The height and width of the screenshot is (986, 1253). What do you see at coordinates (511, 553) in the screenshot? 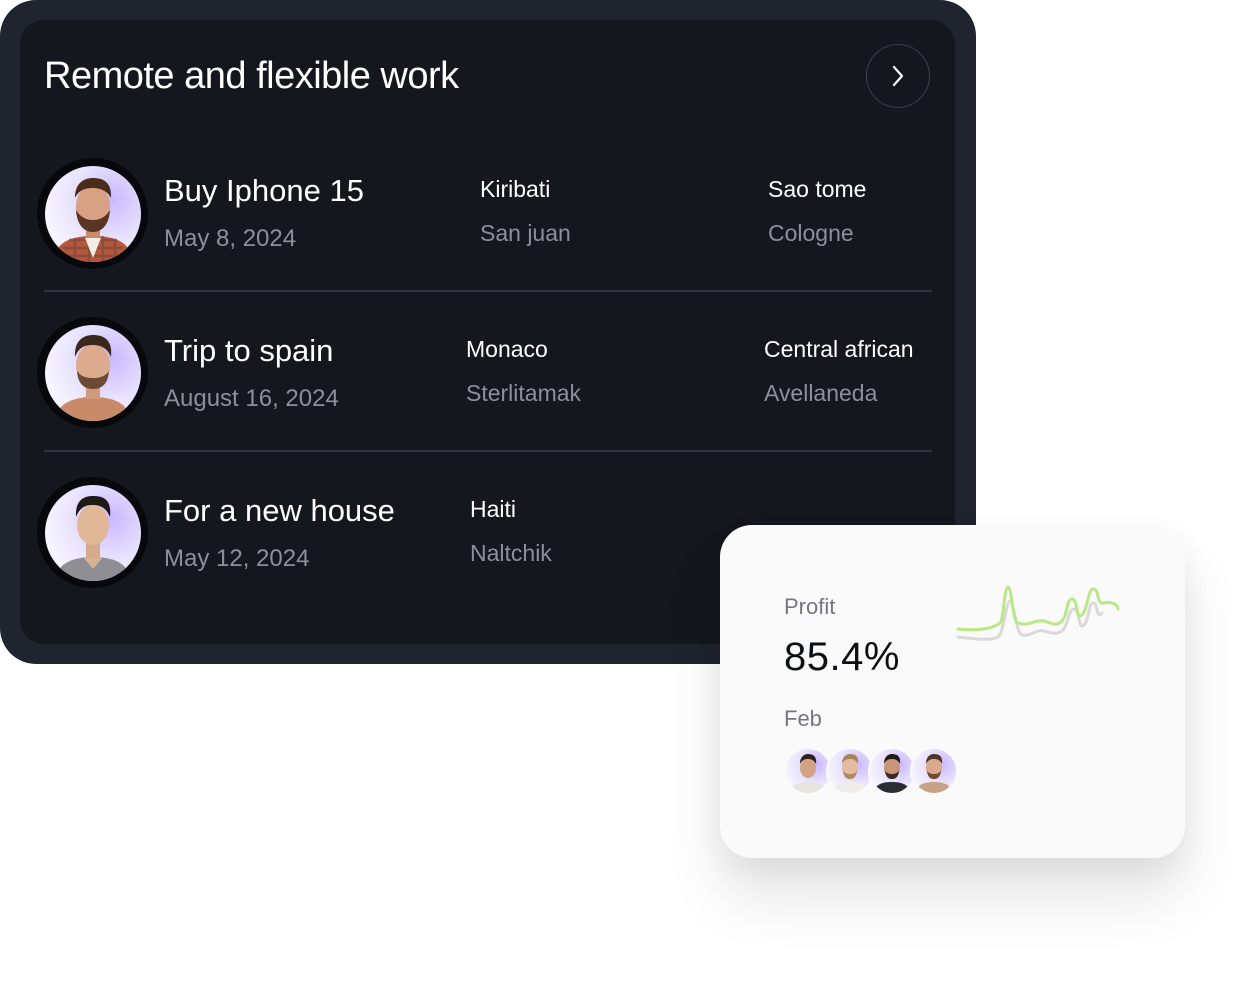
I see `location-secondary: Naltchik` at bounding box center [511, 553].